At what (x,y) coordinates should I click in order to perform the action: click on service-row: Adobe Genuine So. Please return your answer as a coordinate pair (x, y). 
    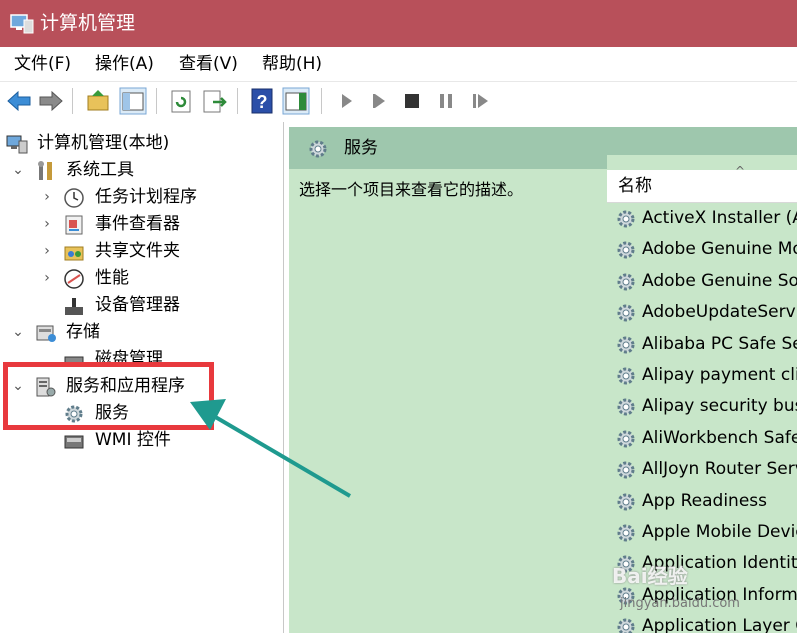
    Looking at the image, I should click on (702, 281).